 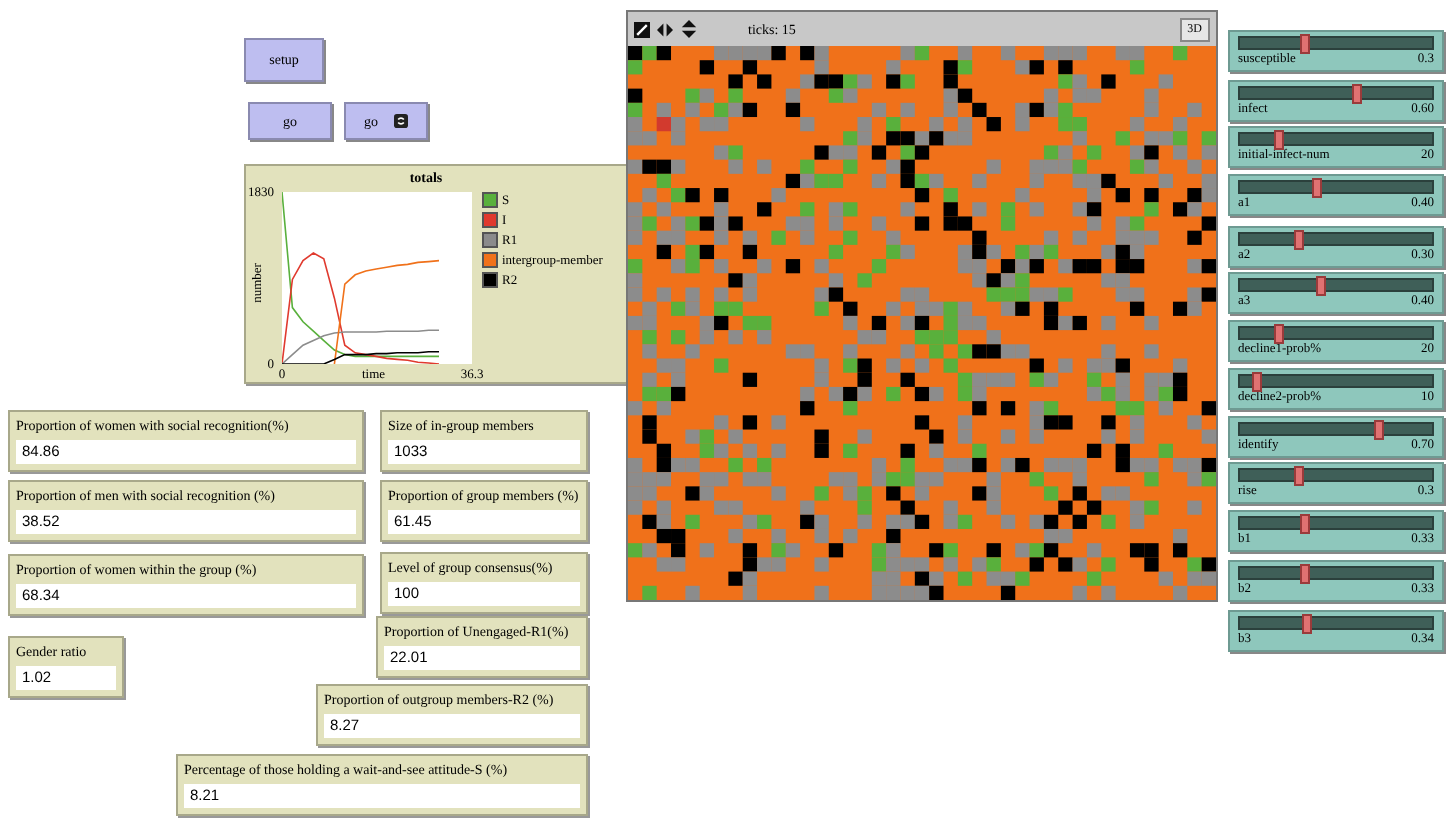 What do you see at coordinates (689, 29) in the screenshot?
I see `up-down-arrows-icon` at bounding box center [689, 29].